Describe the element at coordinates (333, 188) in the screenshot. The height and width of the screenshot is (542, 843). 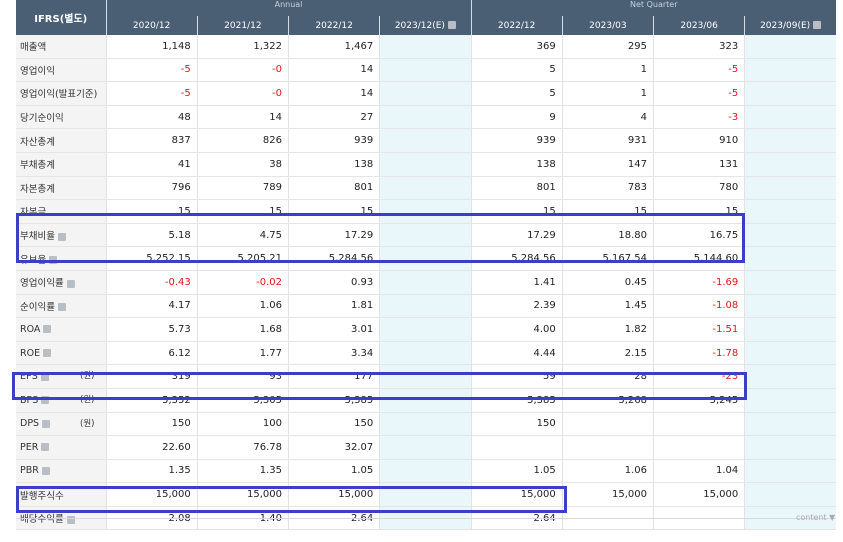
I see `table-cell: 801` at that location.